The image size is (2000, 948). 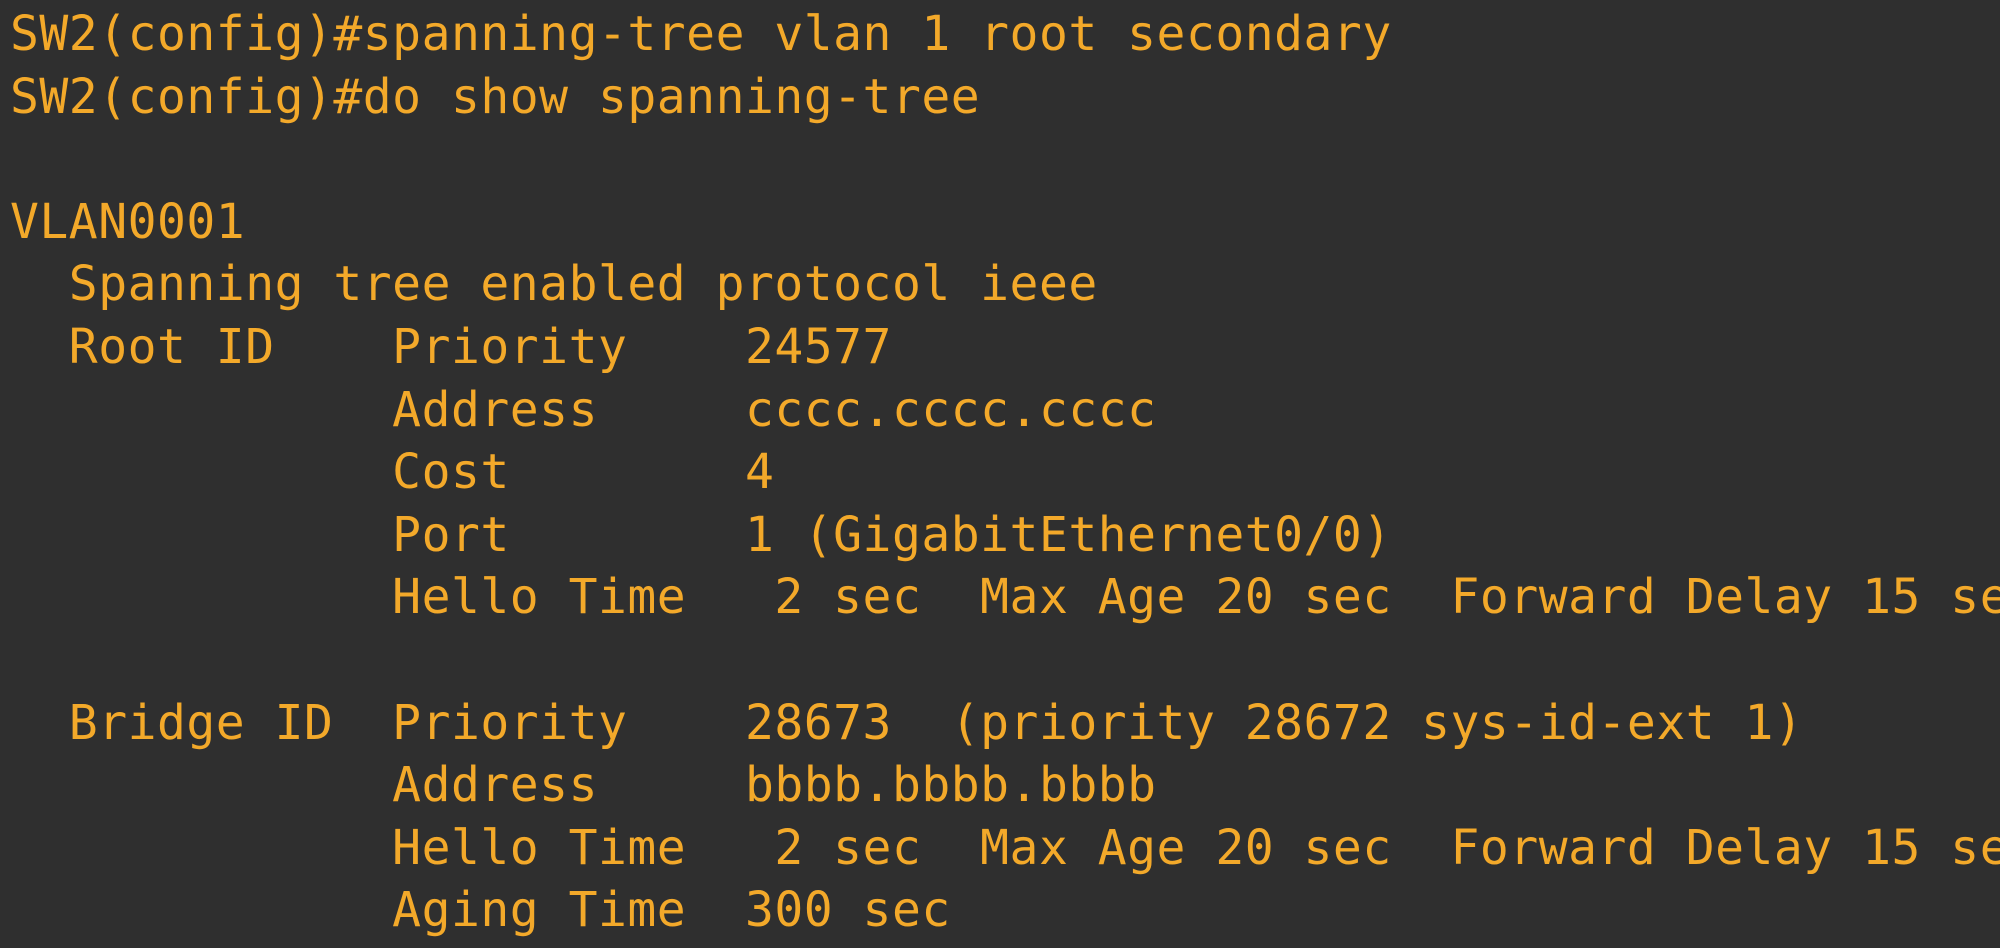 I want to click on root-id-port: Port 1 (GigabitEthernet0/0), so click(x=701, y=534).